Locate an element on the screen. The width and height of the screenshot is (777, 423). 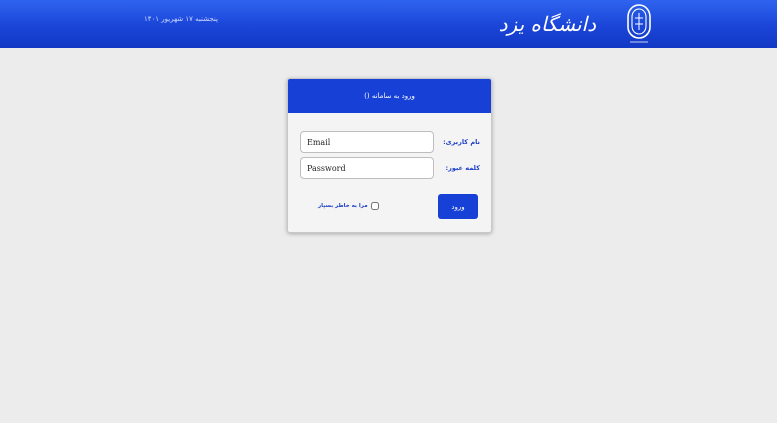
university-logo-text: دانشگاه یزد is located at coordinates (547, 24).